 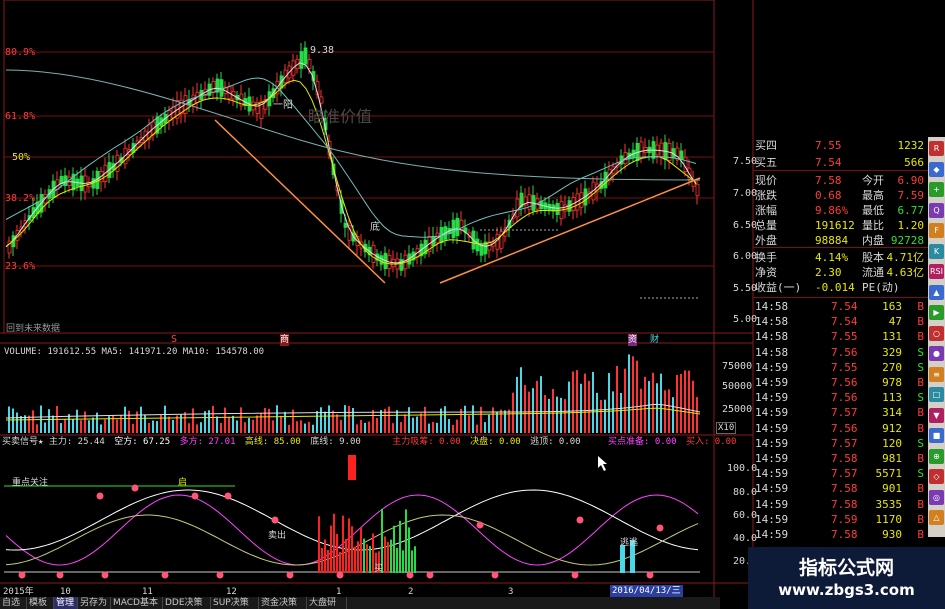 What do you see at coordinates (766, 240) in the screenshot?
I see `stat-cell-0: 外盘` at bounding box center [766, 240].